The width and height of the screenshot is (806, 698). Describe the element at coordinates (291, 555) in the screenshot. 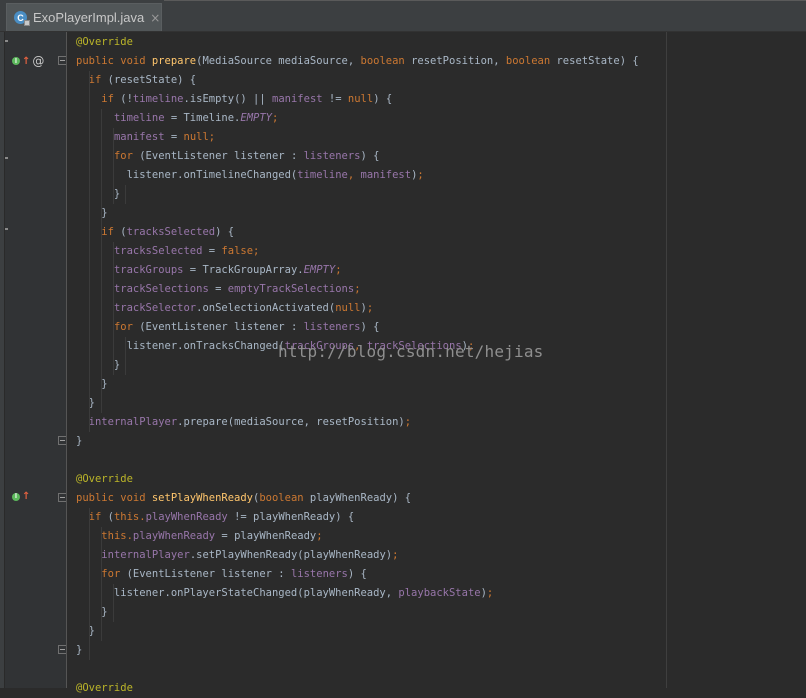

I see `code-token: .setPlayWhenReady(playWhenReady)` at that location.